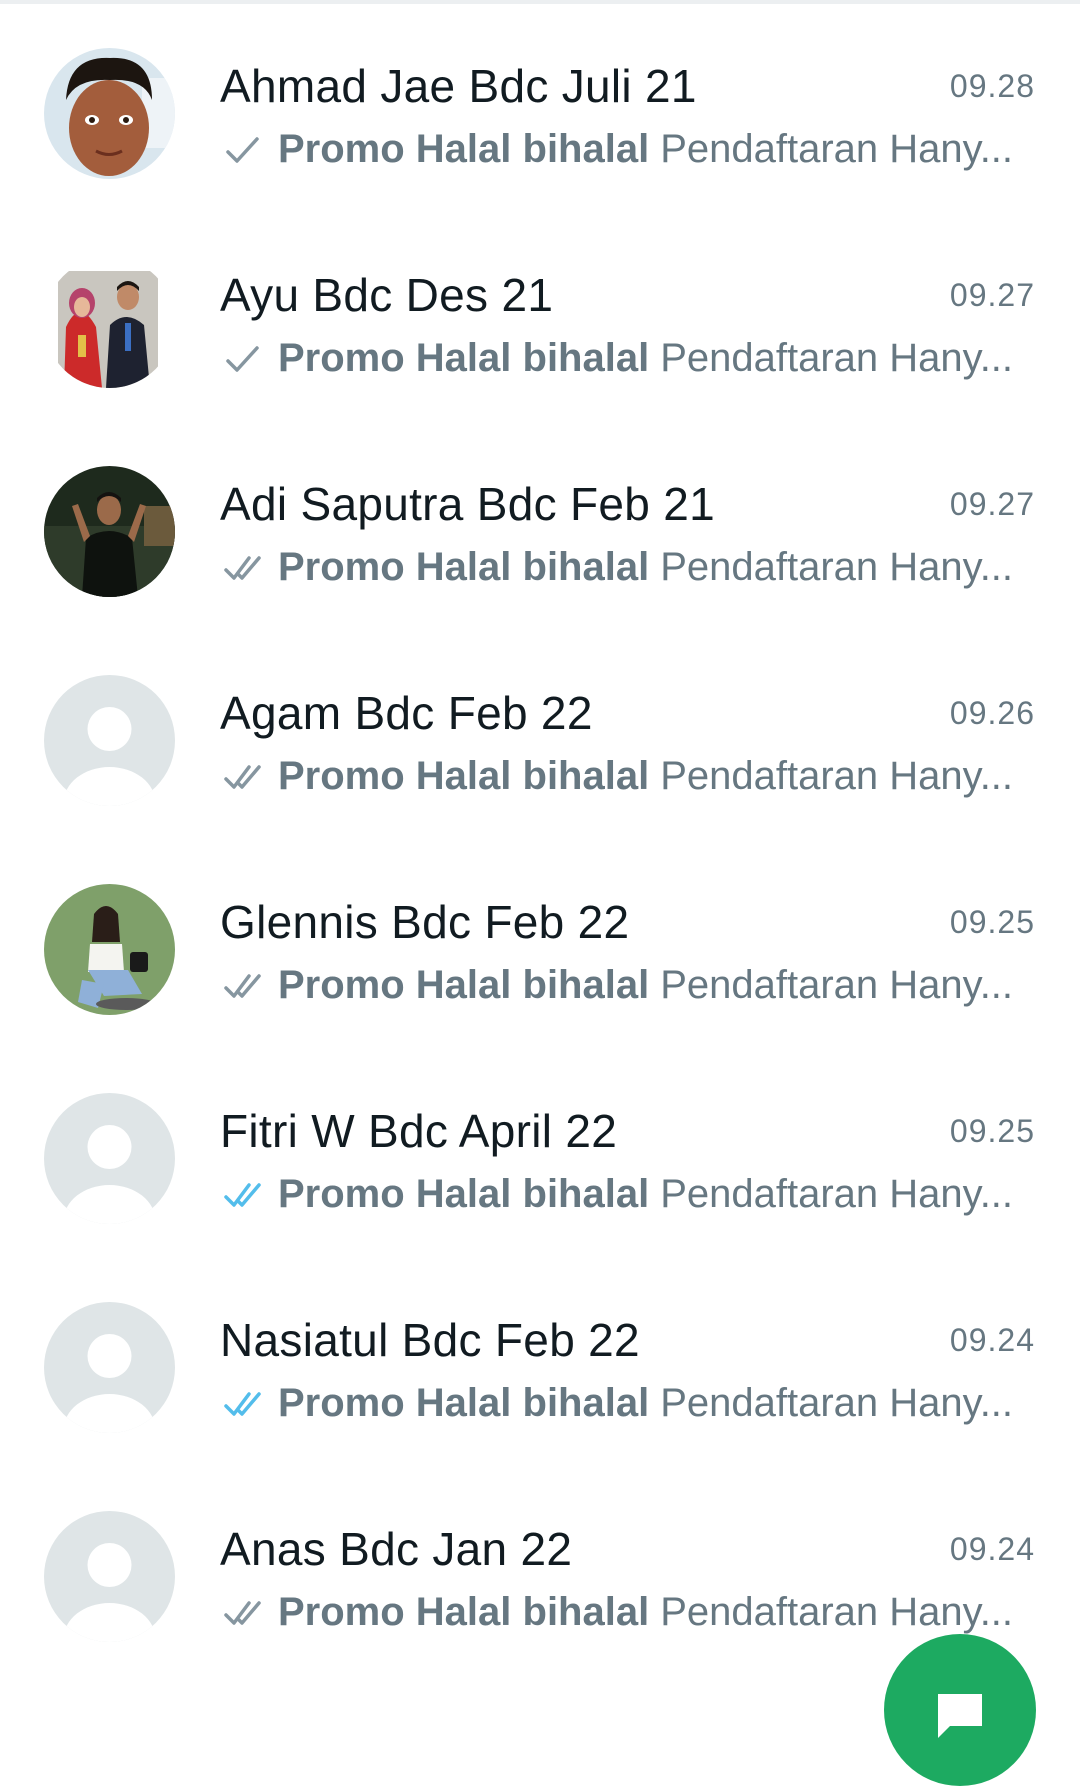 This screenshot has width=1080, height=1786. Describe the element at coordinates (406, 713) in the screenshot. I see `chat-name: Agam Bdc Feb 22` at that location.